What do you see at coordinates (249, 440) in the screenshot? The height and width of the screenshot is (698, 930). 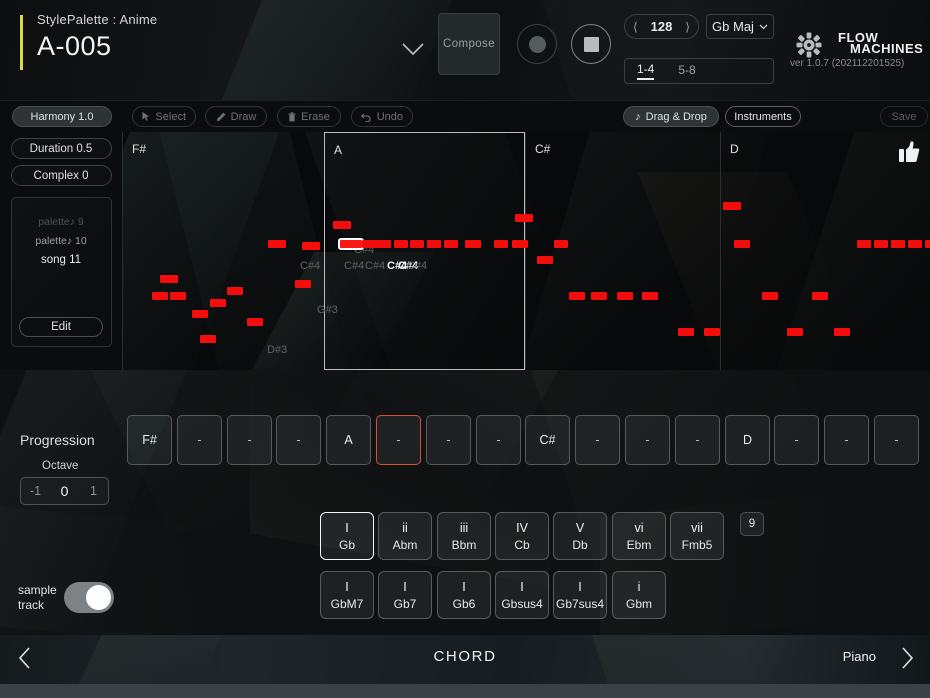 I see `progression-cell-2: -` at bounding box center [249, 440].